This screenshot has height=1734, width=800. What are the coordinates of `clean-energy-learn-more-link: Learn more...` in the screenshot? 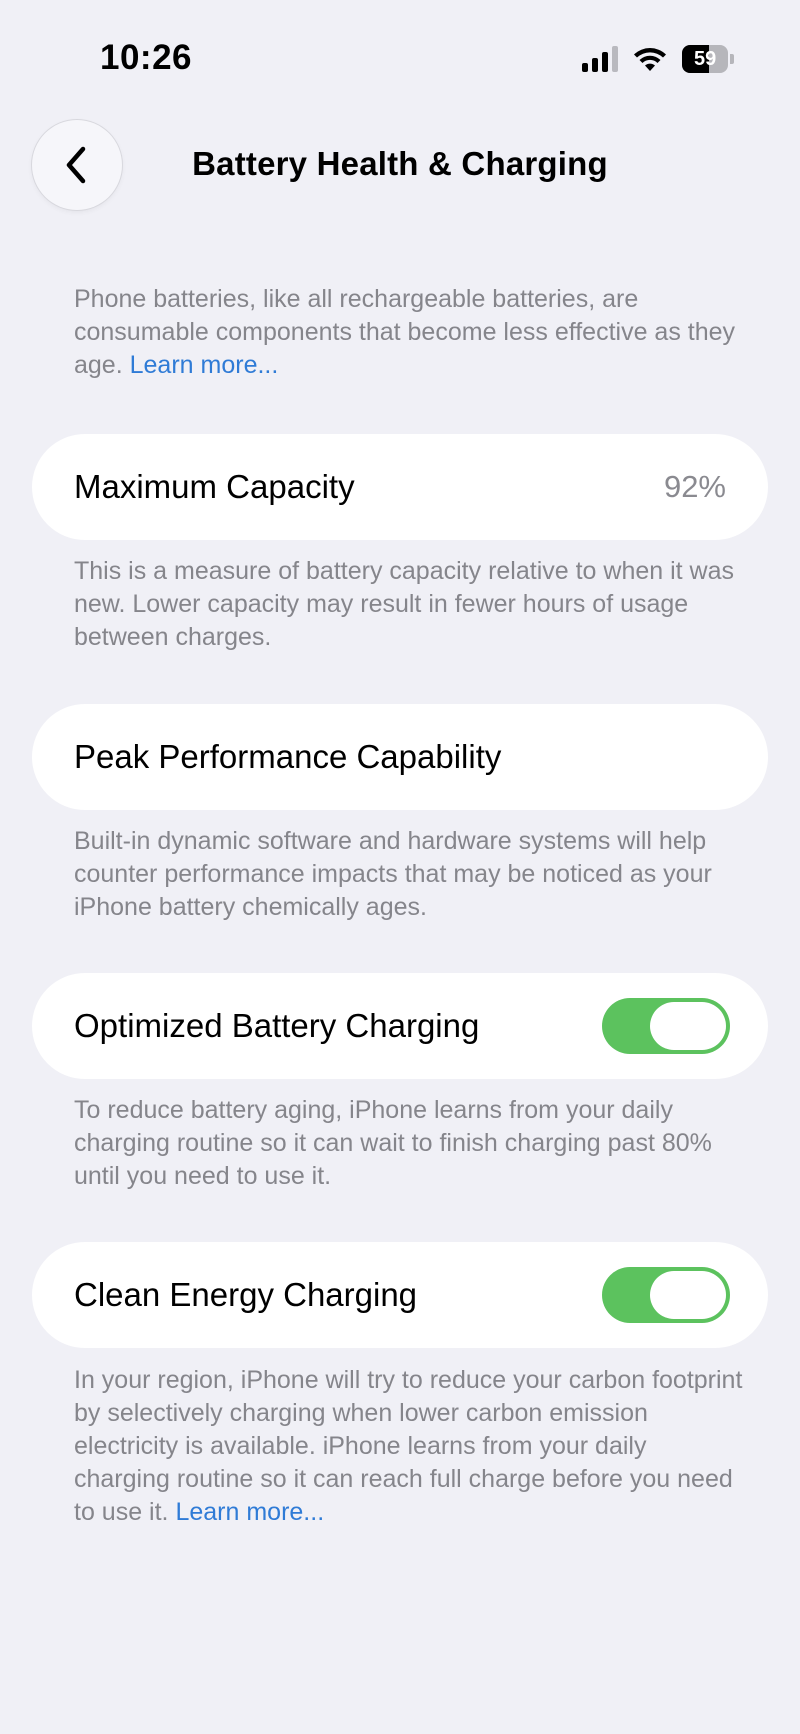 It's located at (249, 1512).